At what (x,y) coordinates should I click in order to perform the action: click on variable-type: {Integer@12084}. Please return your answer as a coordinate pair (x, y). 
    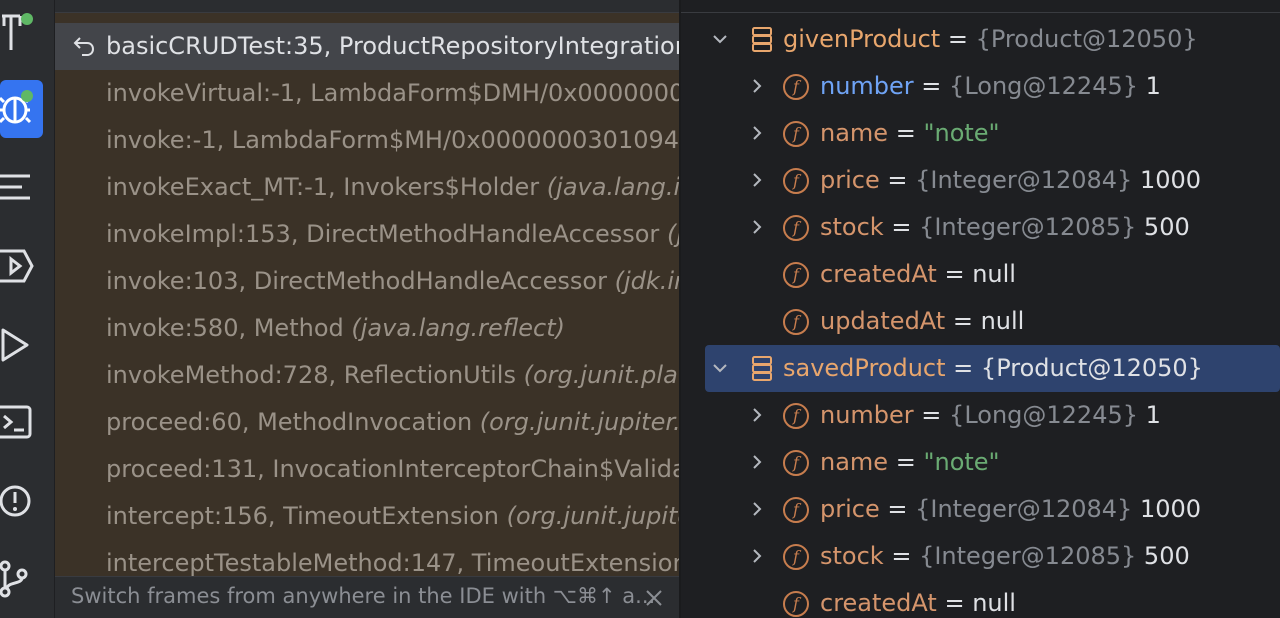
    Looking at the image, I should click on (1024, 509).